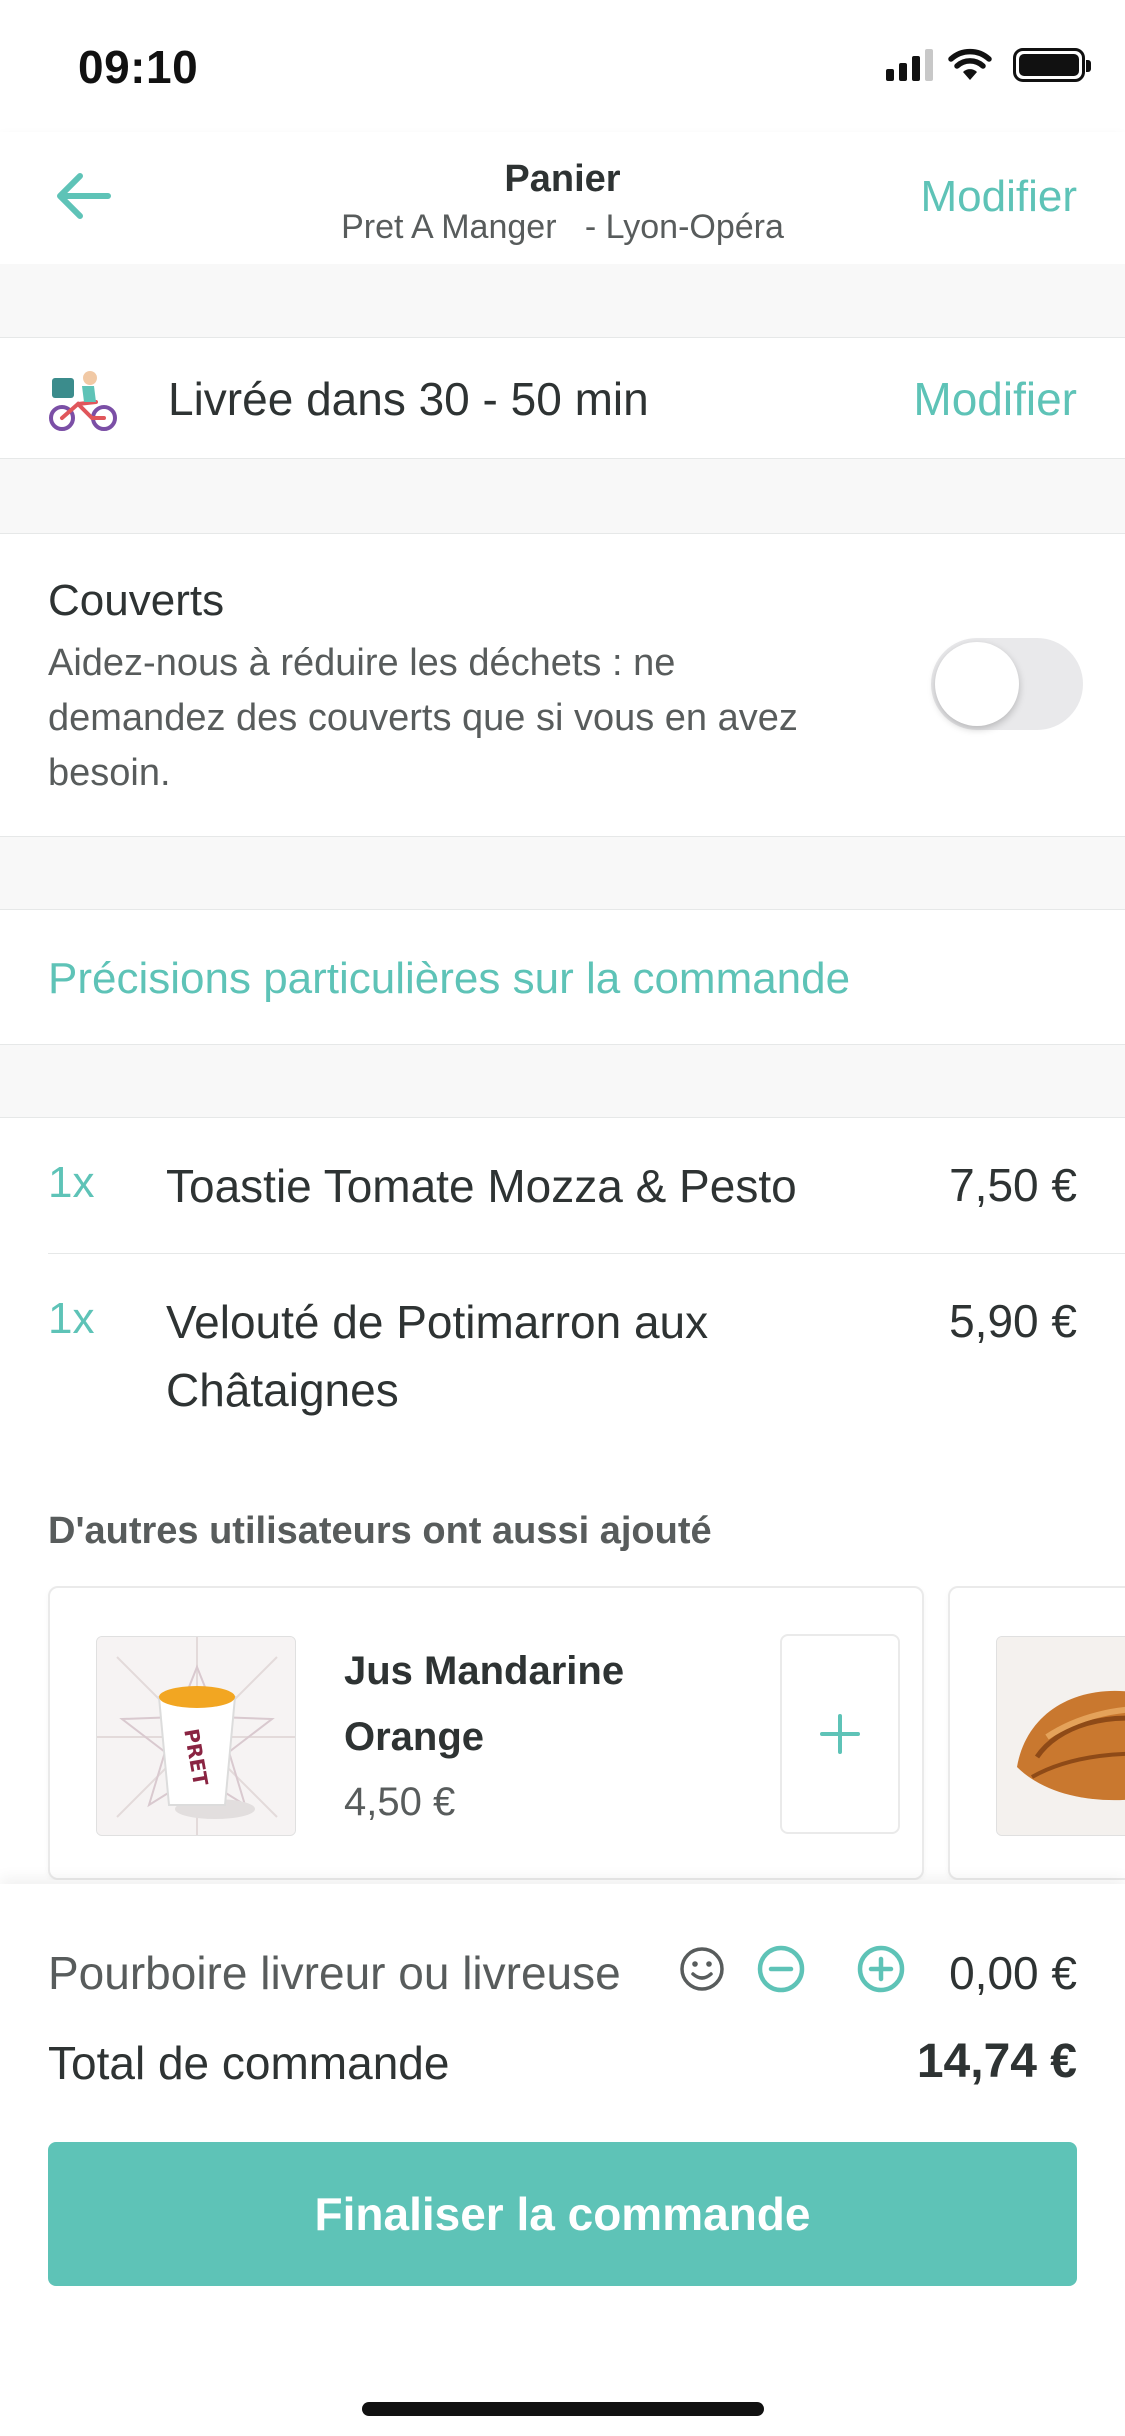 The image size is (1125, 2436). I want to click on item-name: Toastie Tomate Mozza & Pesto, so click(481, 1186).